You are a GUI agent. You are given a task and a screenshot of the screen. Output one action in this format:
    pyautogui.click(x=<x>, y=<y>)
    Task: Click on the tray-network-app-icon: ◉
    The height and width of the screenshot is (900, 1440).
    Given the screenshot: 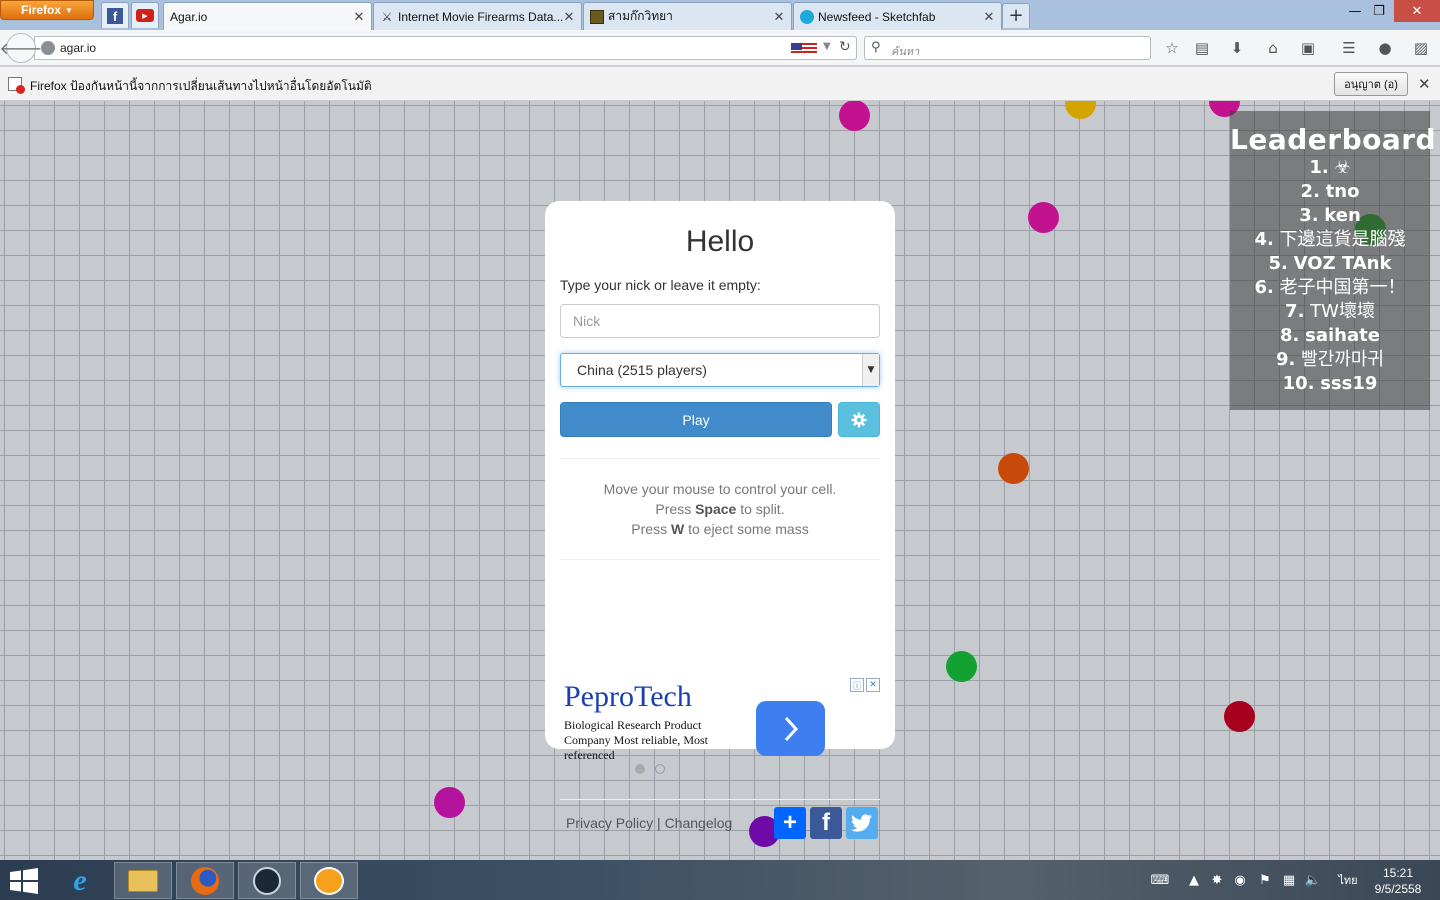 What is the action you would take?
    pyautogui.click(x=1240, y=880)
    